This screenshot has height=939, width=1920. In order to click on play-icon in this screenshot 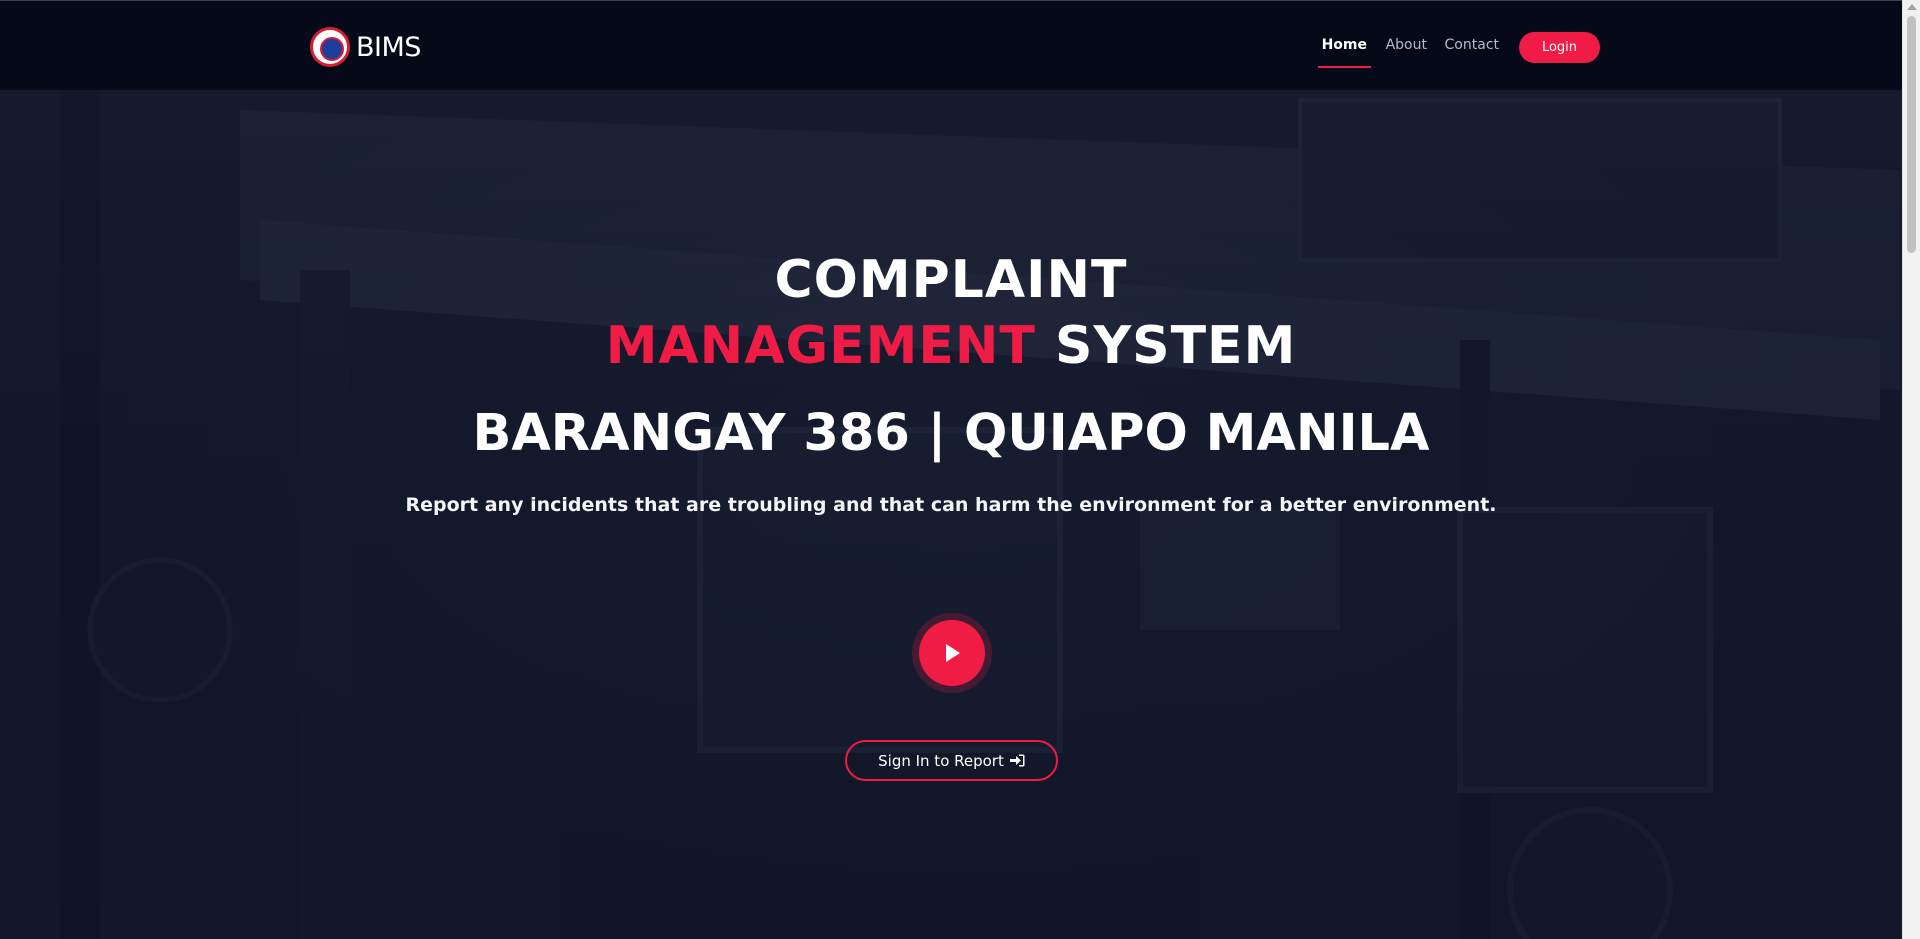, I will do `click(953, 653)`.